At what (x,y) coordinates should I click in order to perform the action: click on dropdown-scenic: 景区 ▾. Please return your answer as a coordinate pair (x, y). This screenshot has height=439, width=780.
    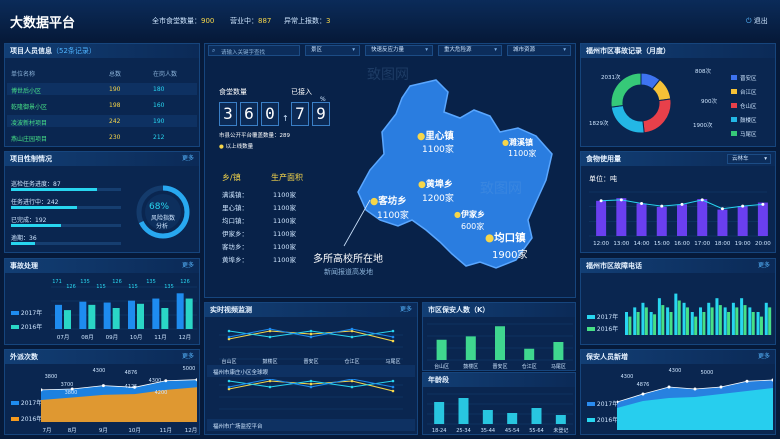
    Looking at the image, I should click on (332, 50).